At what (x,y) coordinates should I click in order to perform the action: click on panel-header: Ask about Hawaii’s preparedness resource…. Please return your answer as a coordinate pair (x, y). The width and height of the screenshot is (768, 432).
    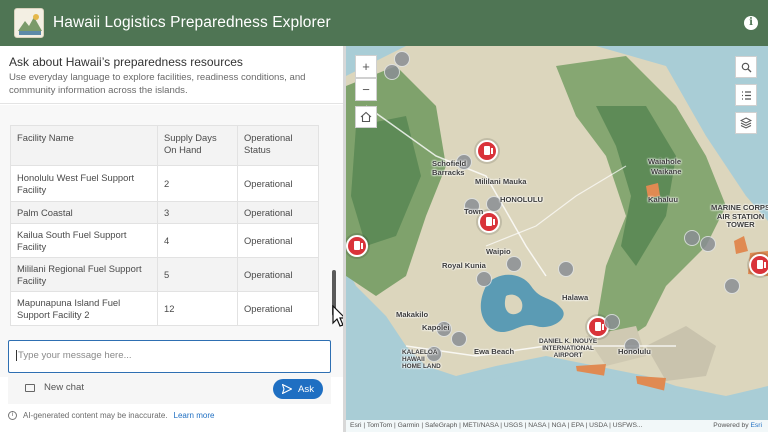
    Looking at the image, I should click on (171, 75).